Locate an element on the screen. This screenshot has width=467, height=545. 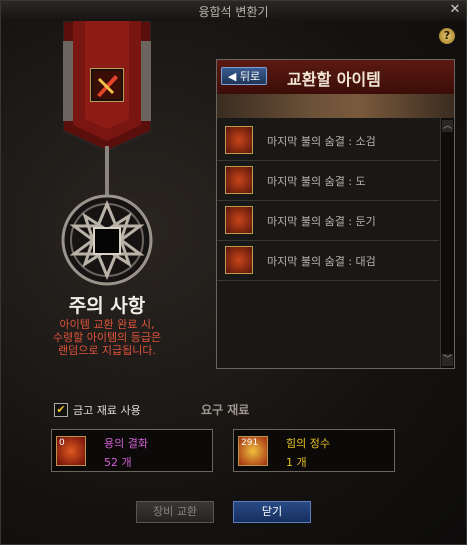
notice-title: 주의 사항 is located at coordinates (107, 306).